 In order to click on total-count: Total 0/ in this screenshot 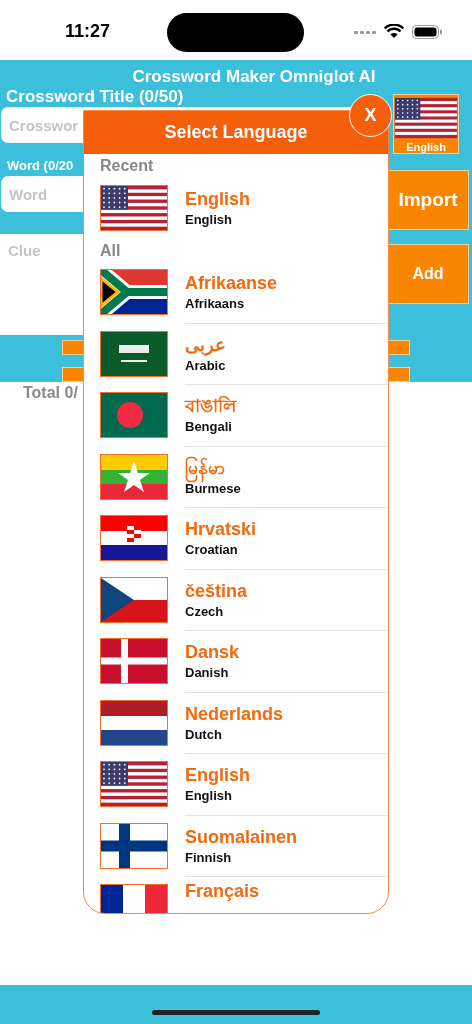, I will do `click(50, 392)`.